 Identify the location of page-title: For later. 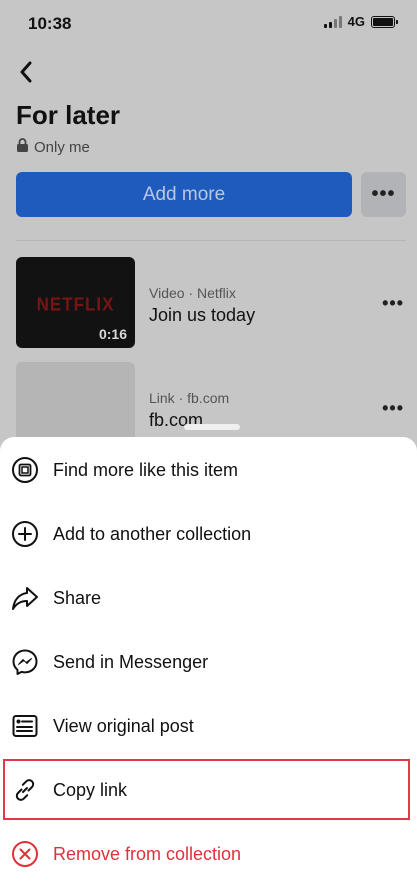
(68, 115).